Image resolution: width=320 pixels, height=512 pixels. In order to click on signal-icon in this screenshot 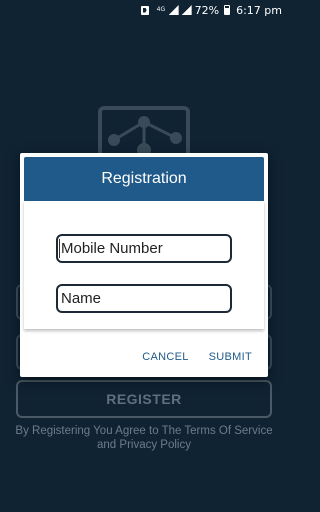, I will do `click(173, 10)`.